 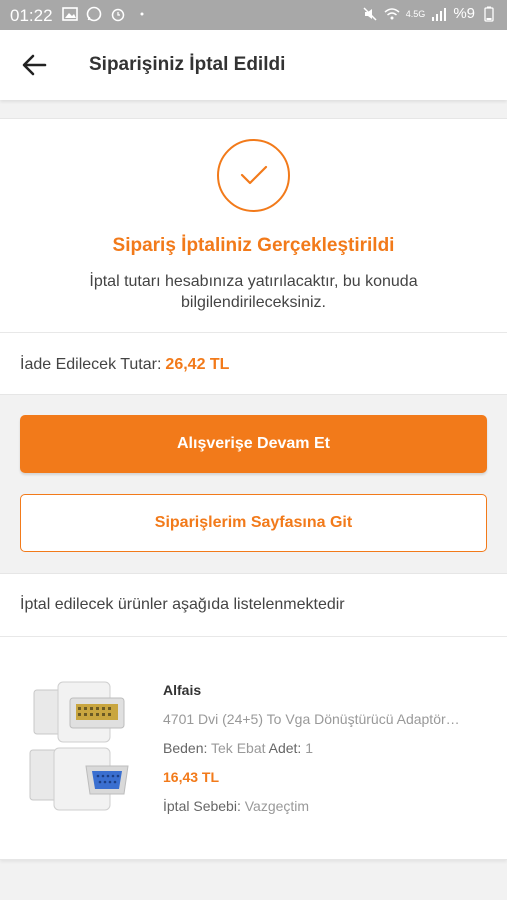 I want to click on back-arrow-icon, so click(x=34, y=65).